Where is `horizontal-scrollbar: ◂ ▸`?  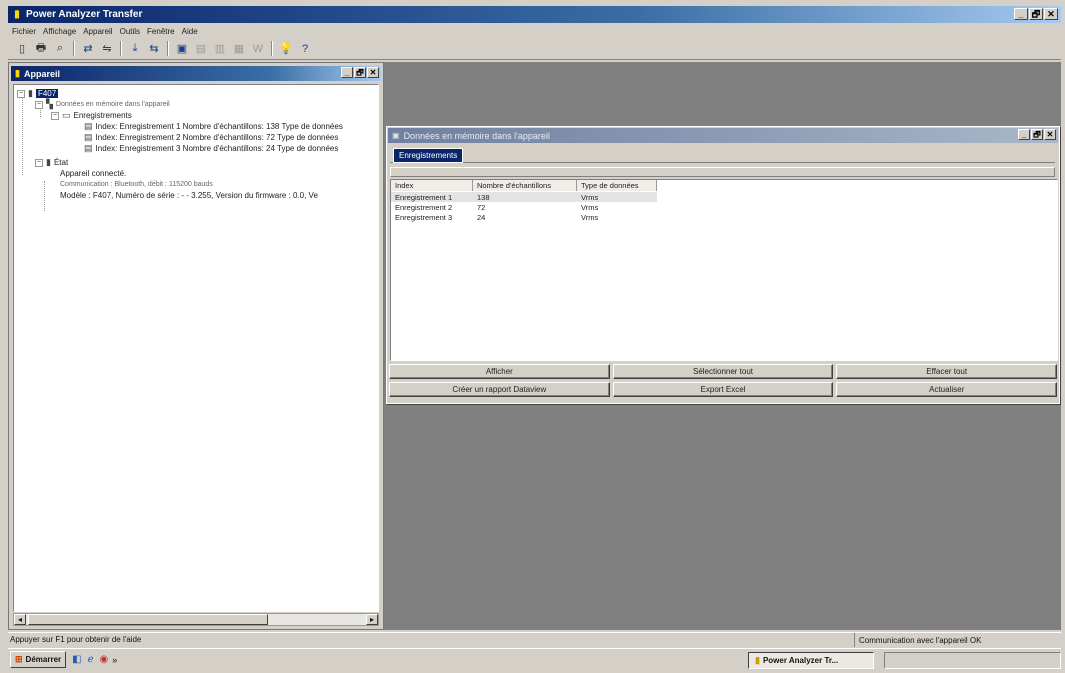 horizontal-scrollbar: ◂ ▸ is located at coordinates (196, 619).